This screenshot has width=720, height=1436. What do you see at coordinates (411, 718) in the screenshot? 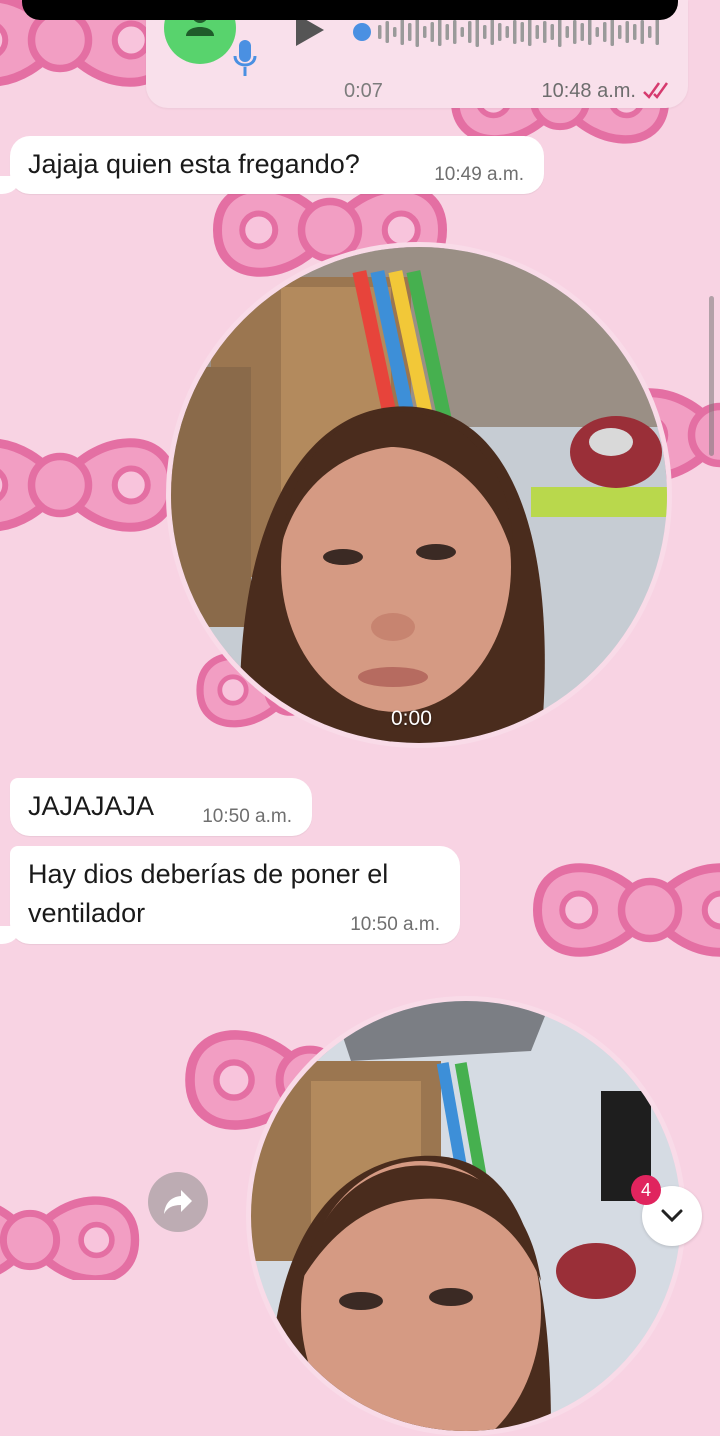
I see `video-duration: 0:00` at bounding box center [411, 718].